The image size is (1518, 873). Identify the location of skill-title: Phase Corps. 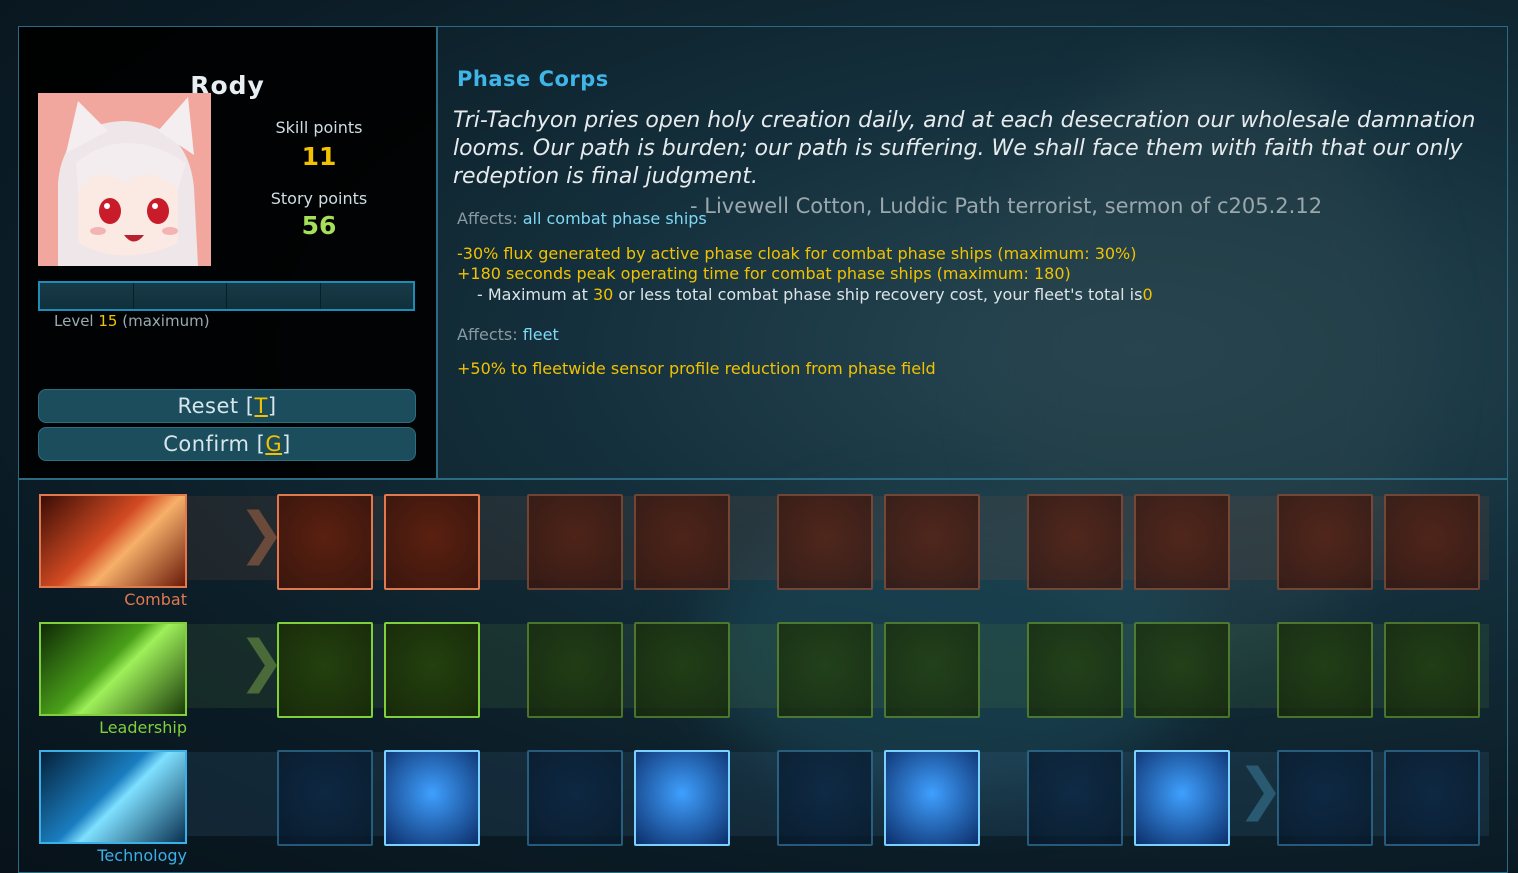
(533, 79).